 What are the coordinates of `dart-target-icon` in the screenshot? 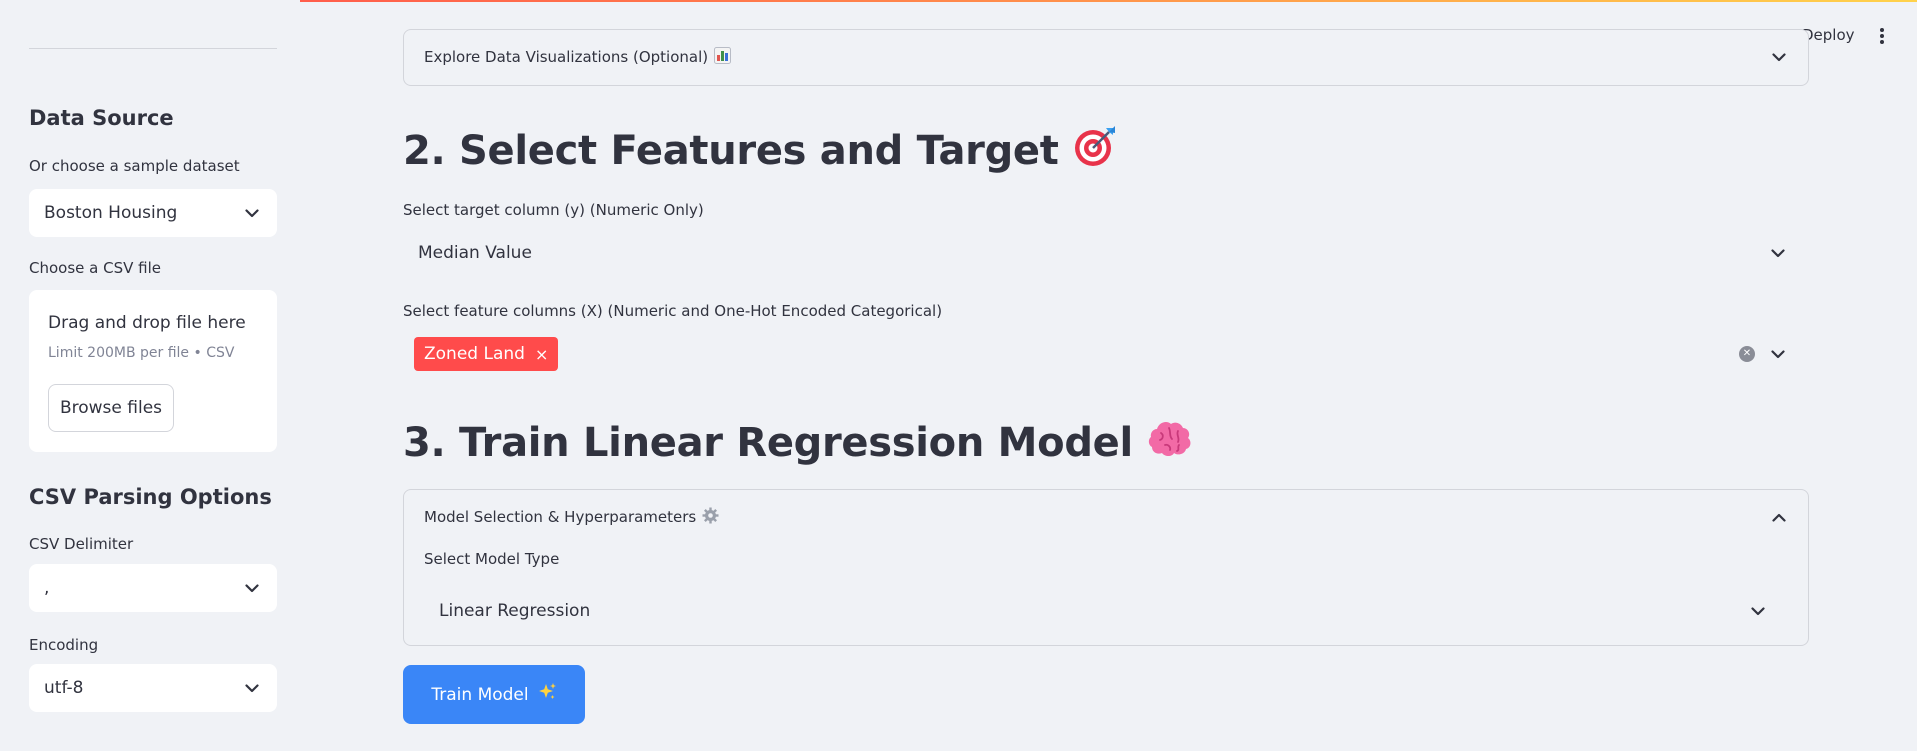 It's located at (1095, 151).